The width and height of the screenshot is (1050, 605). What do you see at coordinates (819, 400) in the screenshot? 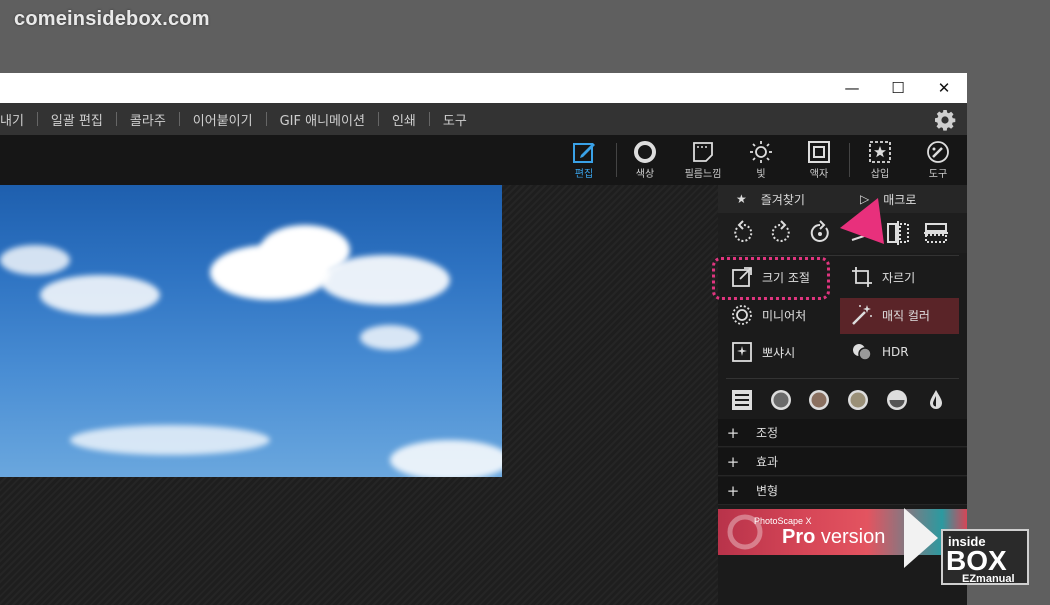
I see `filter-sepia-icon` at bounding box center [819, 400].